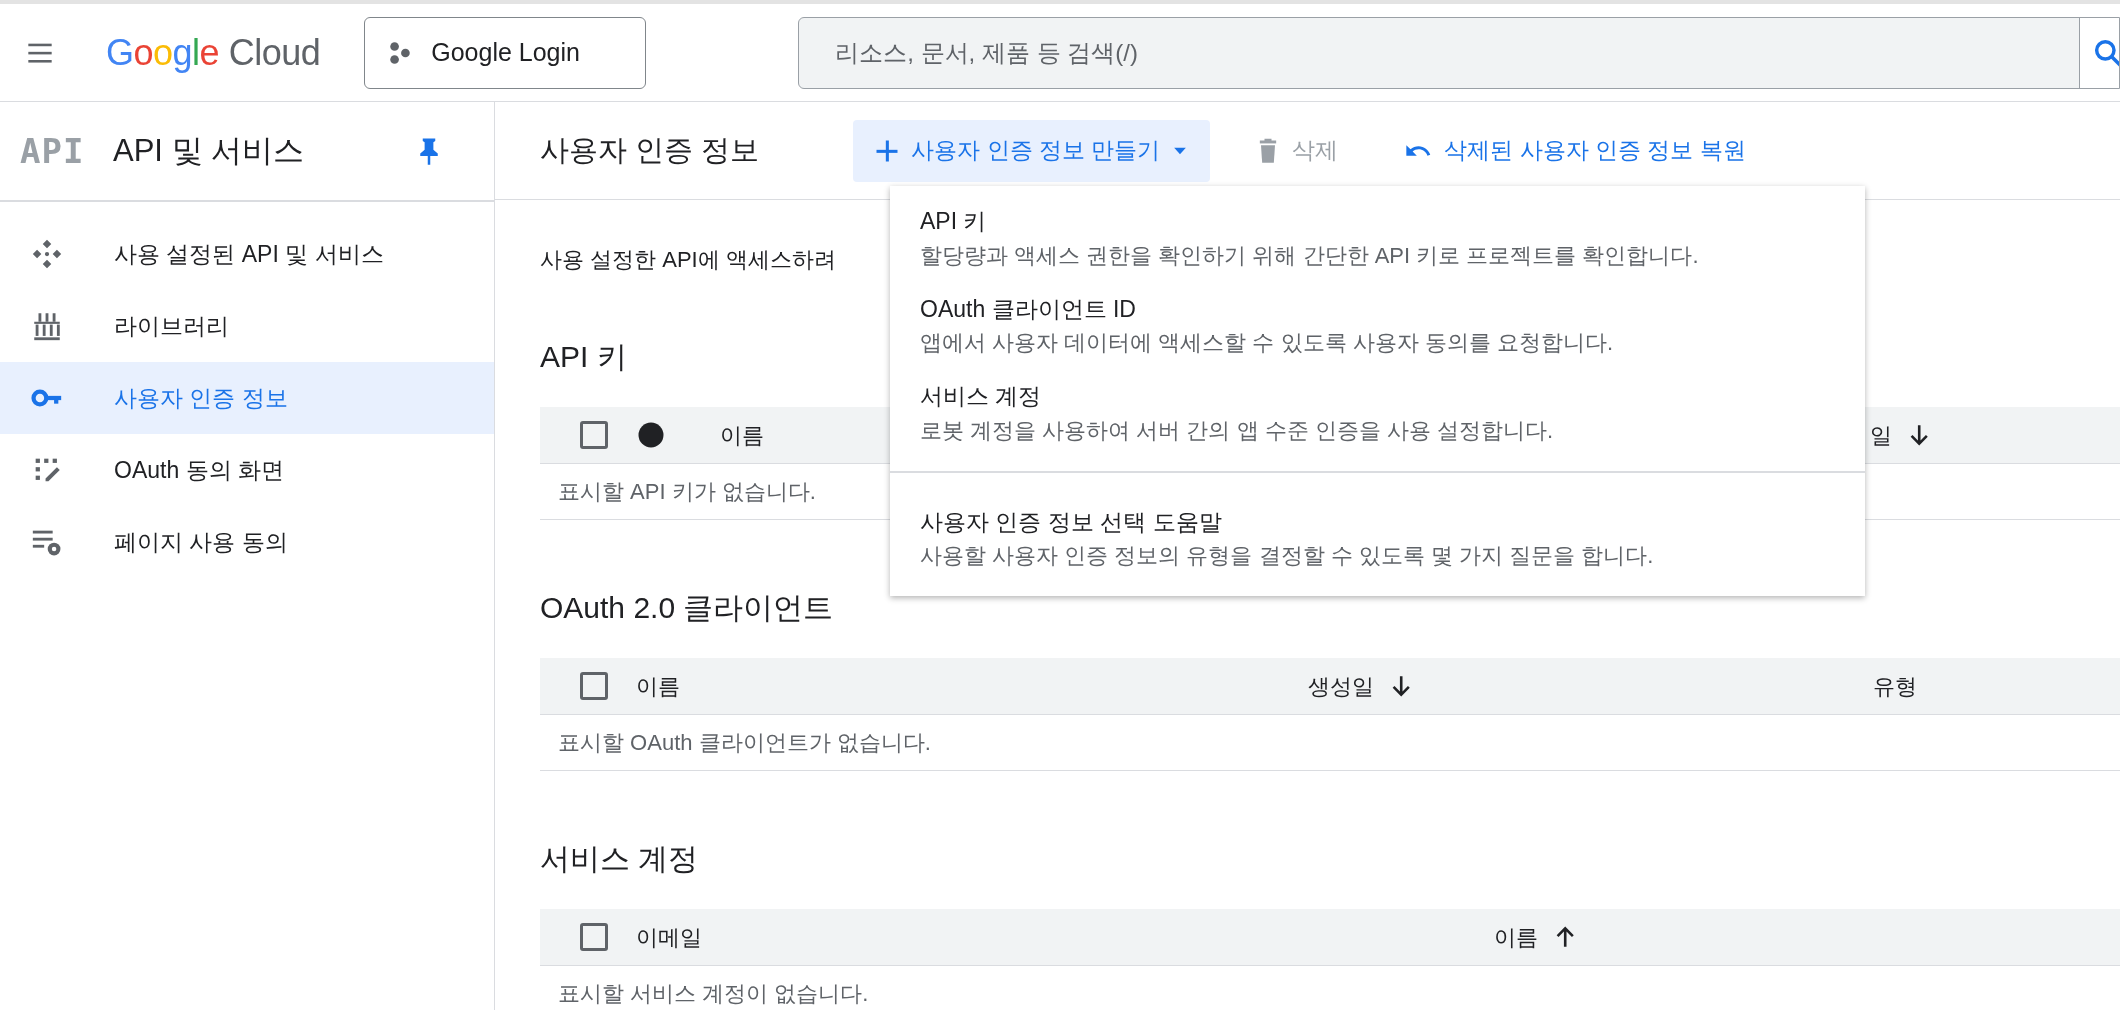 Image resolution: width=2120 pixels, height=1012 pixels. Describe the element at coordinates (247, 254) in the screenshot. I see `sidebar-item: 사용 설정된 API 및 서비스` at that location.